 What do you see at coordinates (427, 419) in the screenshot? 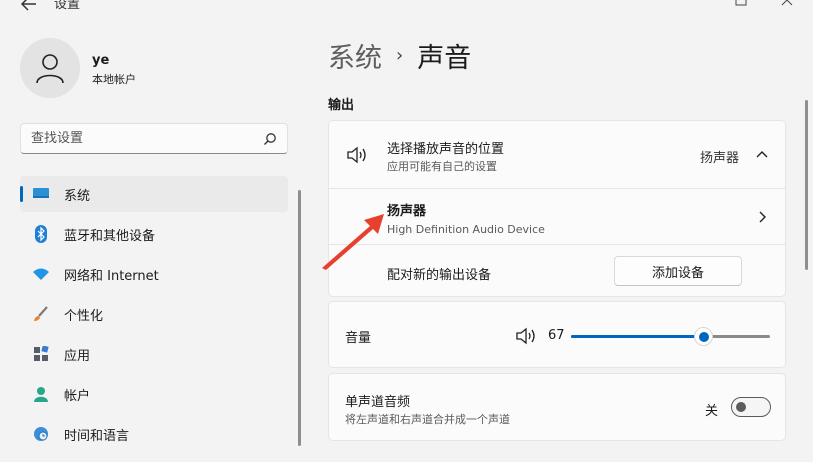
I see `mono-audio-subtitle: 将左声道和右声道合并成一个声道` at bounding box center [427, 419].